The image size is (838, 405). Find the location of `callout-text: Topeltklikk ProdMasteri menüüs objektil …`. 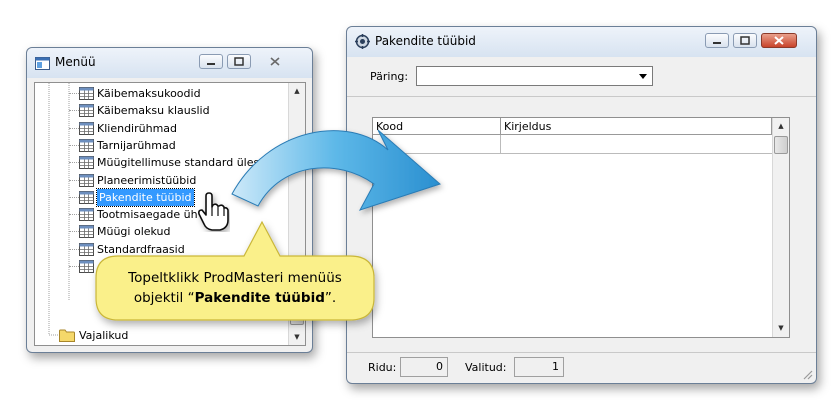

callout-text: Topeltklikk ProdMasteri menüüs objektil … is located at coordinates (235, 288).